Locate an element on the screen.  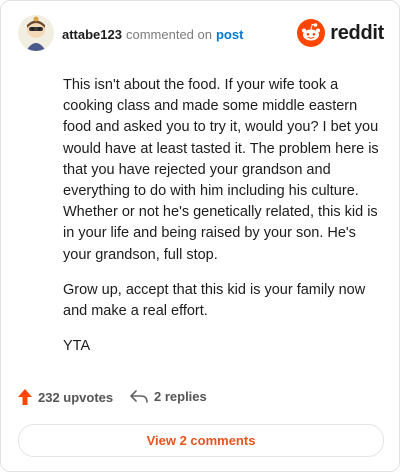
comment-paragraph: YTA is located at coordinates (77, 346).